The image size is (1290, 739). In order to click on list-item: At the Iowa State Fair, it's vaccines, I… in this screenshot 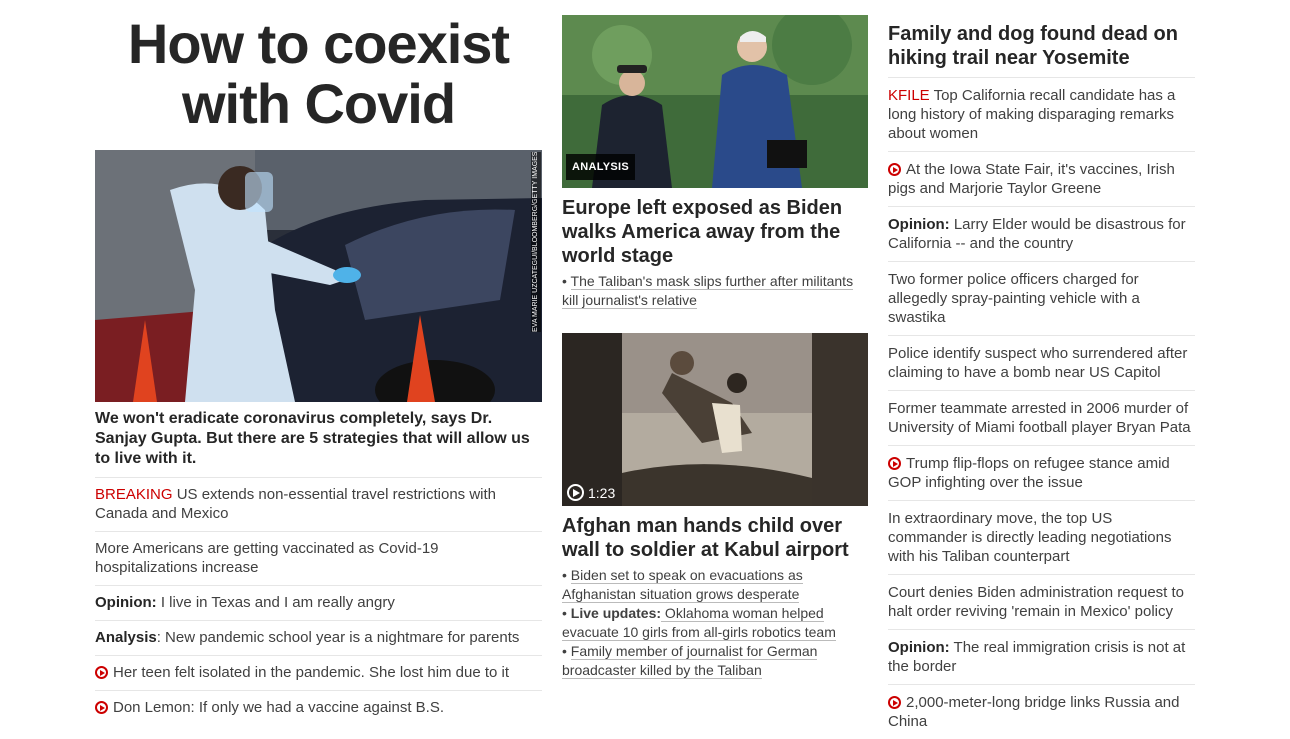, I will do `click(1041, 179)`.